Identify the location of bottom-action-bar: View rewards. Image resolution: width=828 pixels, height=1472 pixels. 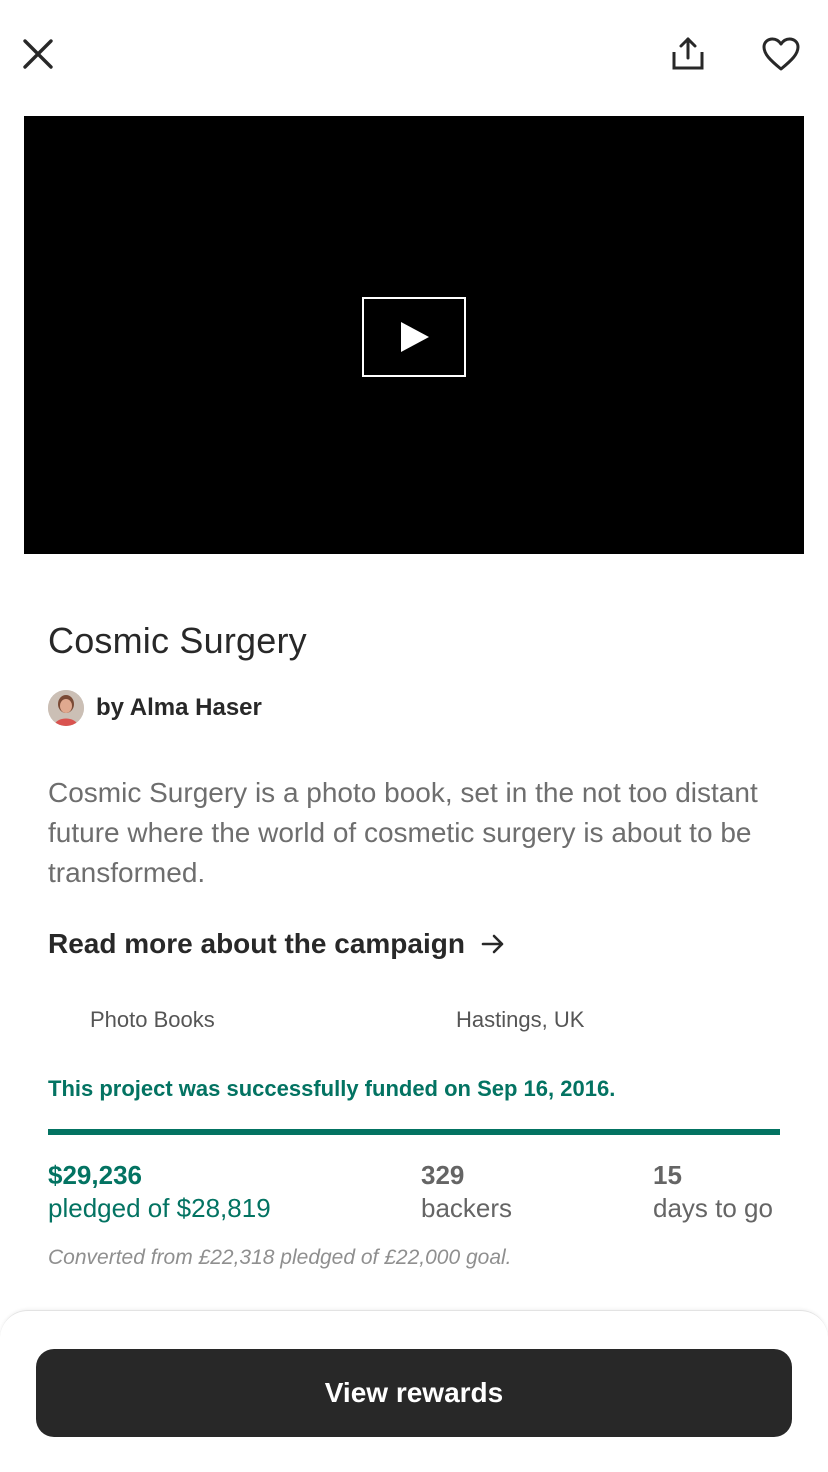
(414, 1391).